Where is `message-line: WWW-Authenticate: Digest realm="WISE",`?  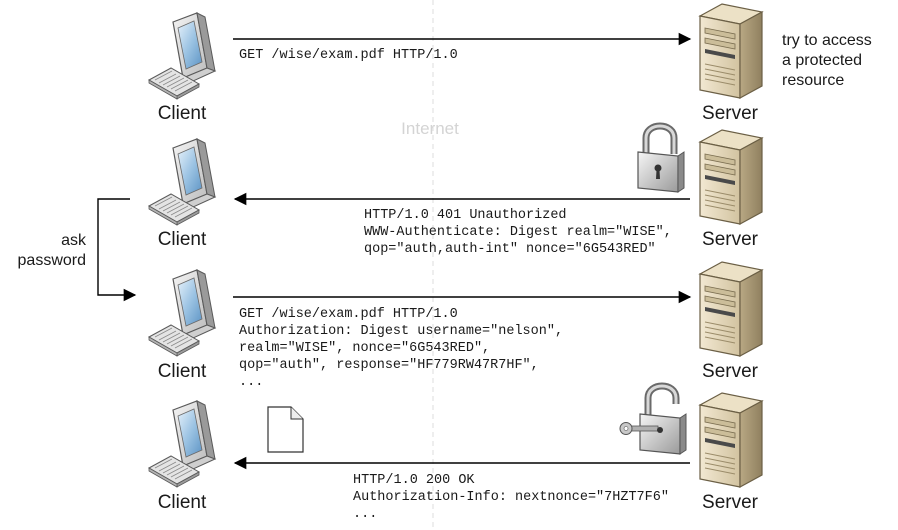
message-line: WWW-Authenticate: Digest realm="WISE", is located at coordinates (518, 232).